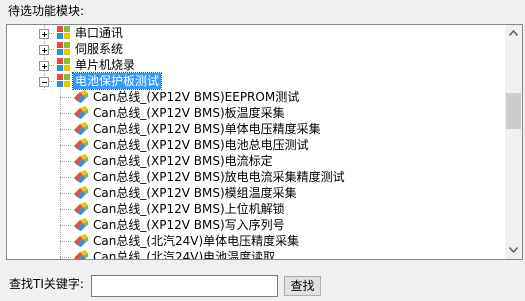  Describe the element at coordinates (256, 81) in the screenshot. I see `tree-group-3: 电池保护板测试` at that location.